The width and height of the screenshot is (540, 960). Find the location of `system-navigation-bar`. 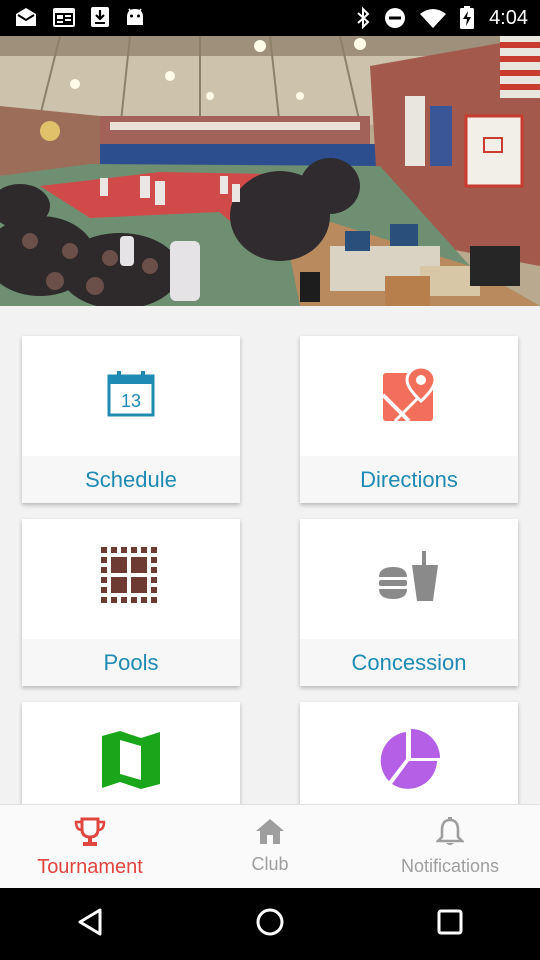

system-navigation-bar is located at coordinates (270, 924).